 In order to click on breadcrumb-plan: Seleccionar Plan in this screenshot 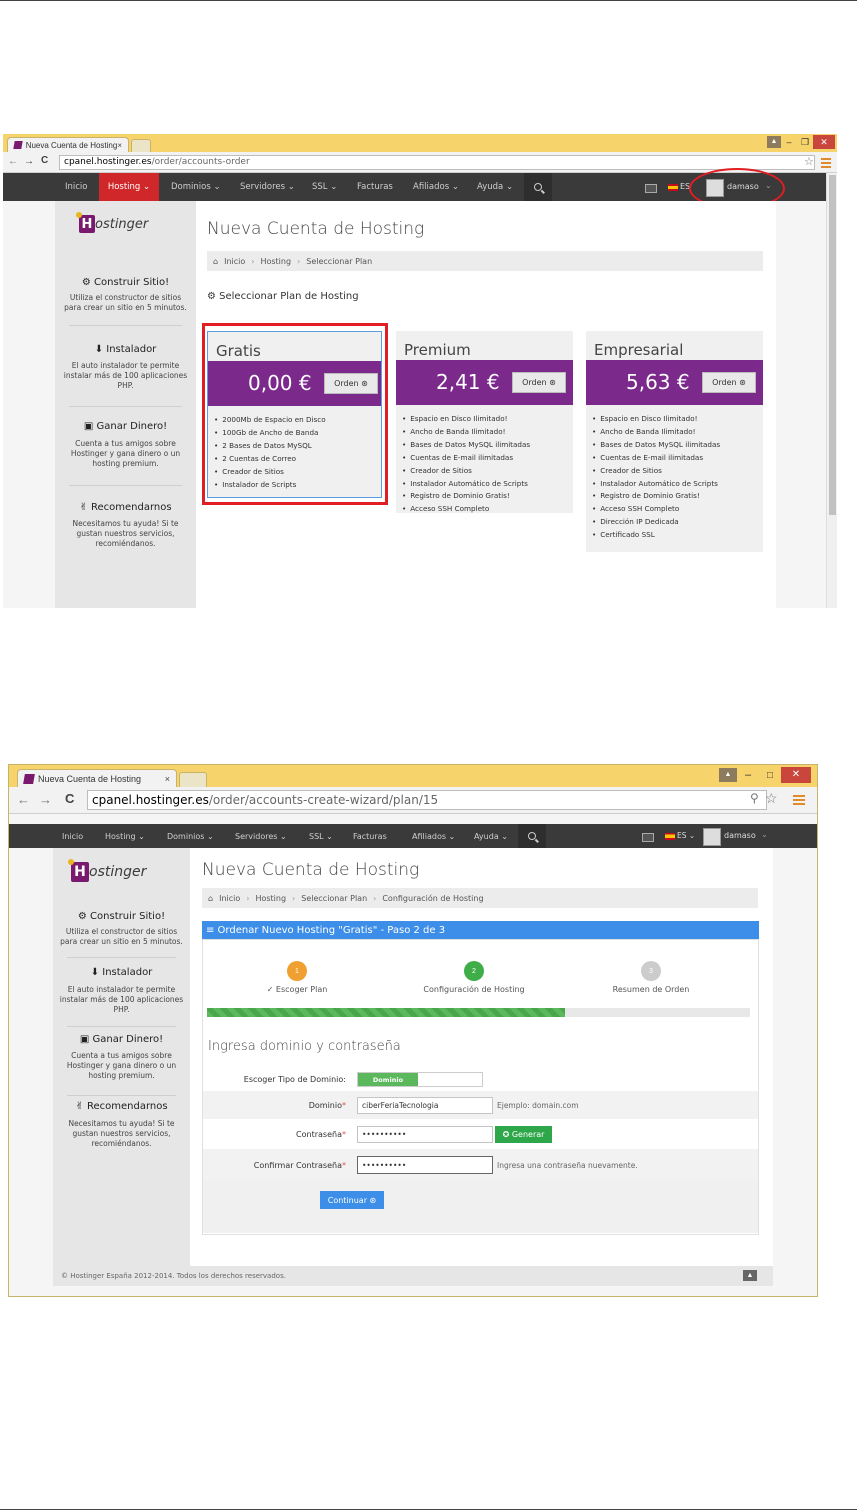, I will do `click(334, 898)`.